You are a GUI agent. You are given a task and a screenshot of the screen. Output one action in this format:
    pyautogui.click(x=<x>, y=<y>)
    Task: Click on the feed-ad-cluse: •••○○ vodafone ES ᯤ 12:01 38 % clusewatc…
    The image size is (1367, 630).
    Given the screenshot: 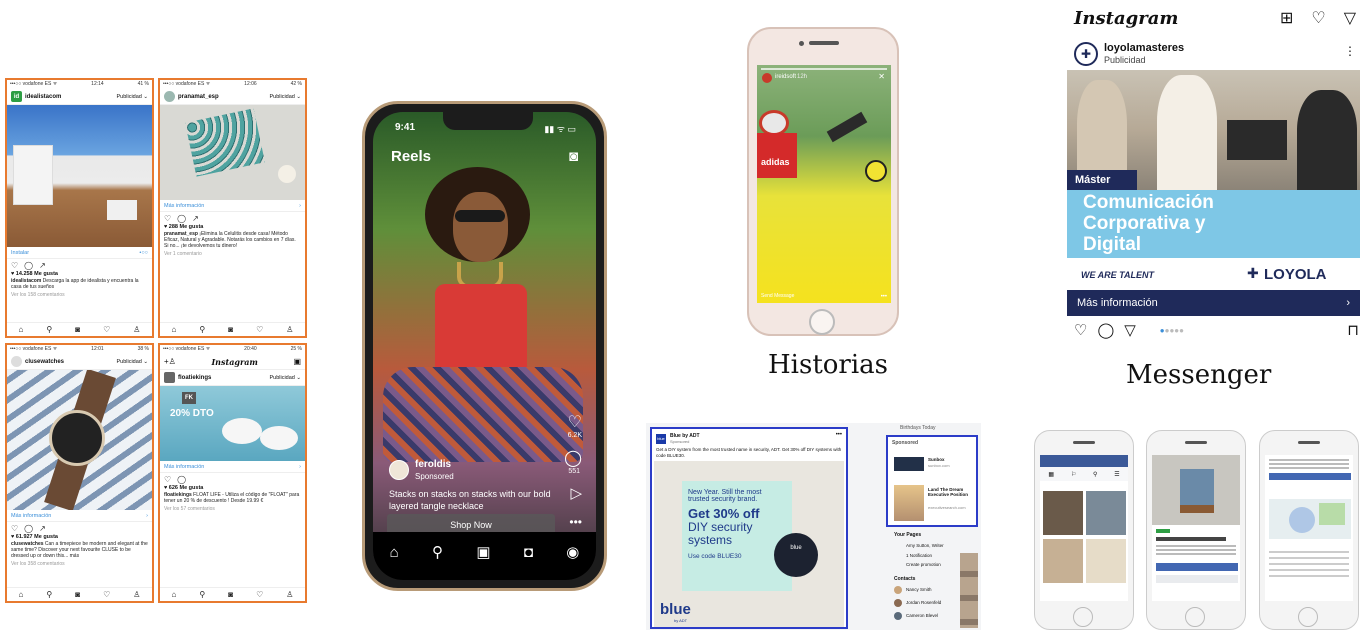 What is the action you would take?
    pyautogui.click(x=79, y=473)
    